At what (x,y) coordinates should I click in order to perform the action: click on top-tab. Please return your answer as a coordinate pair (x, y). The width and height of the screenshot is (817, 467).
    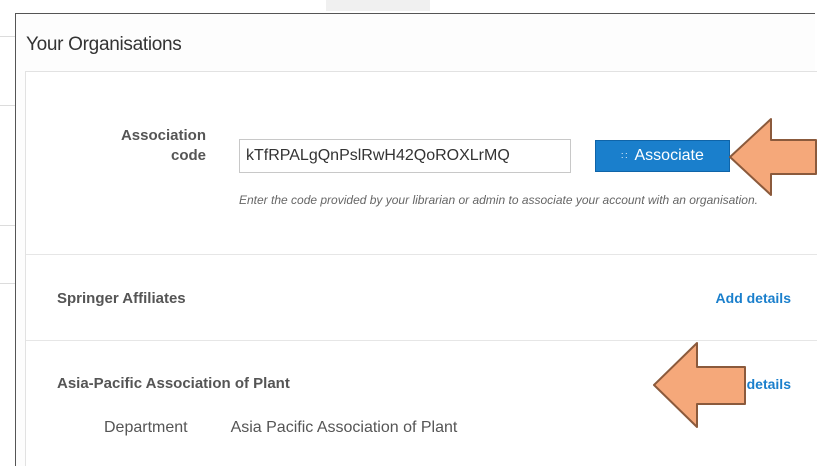
    Looking at the image, I should click on (378, 5).